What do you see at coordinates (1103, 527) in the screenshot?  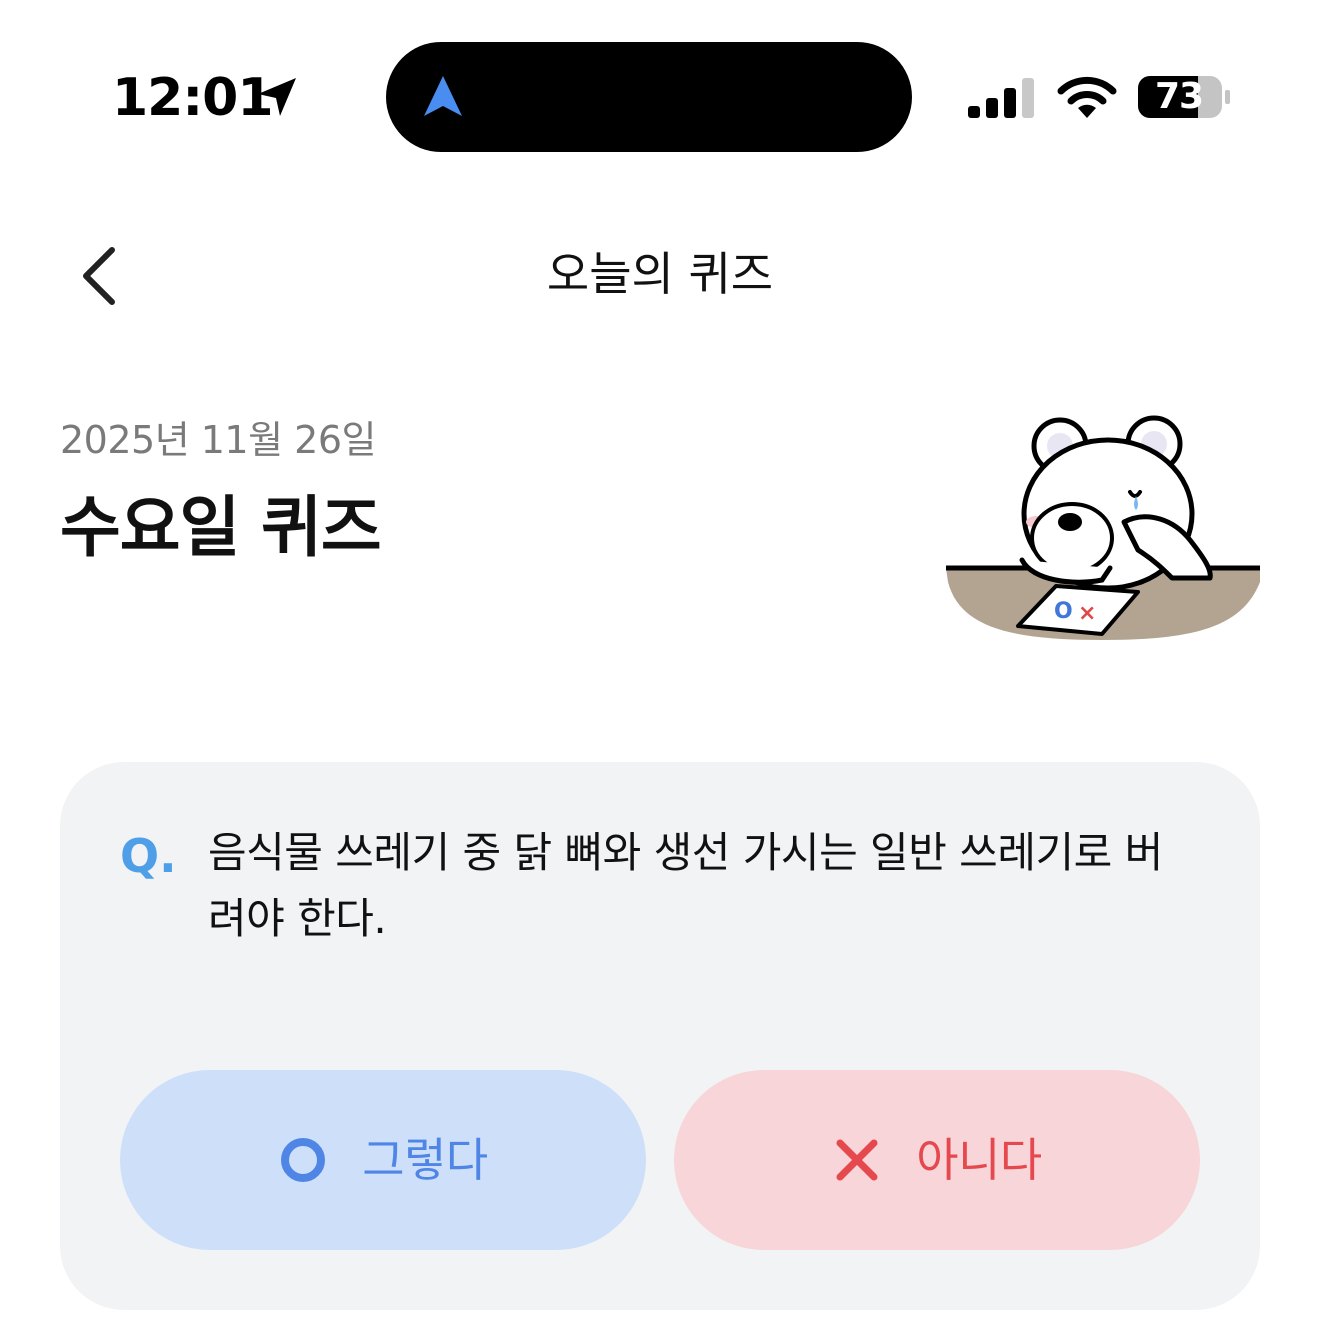 I see `bear-mascot-illustration: O ×` at bounding box center [1103, 527].